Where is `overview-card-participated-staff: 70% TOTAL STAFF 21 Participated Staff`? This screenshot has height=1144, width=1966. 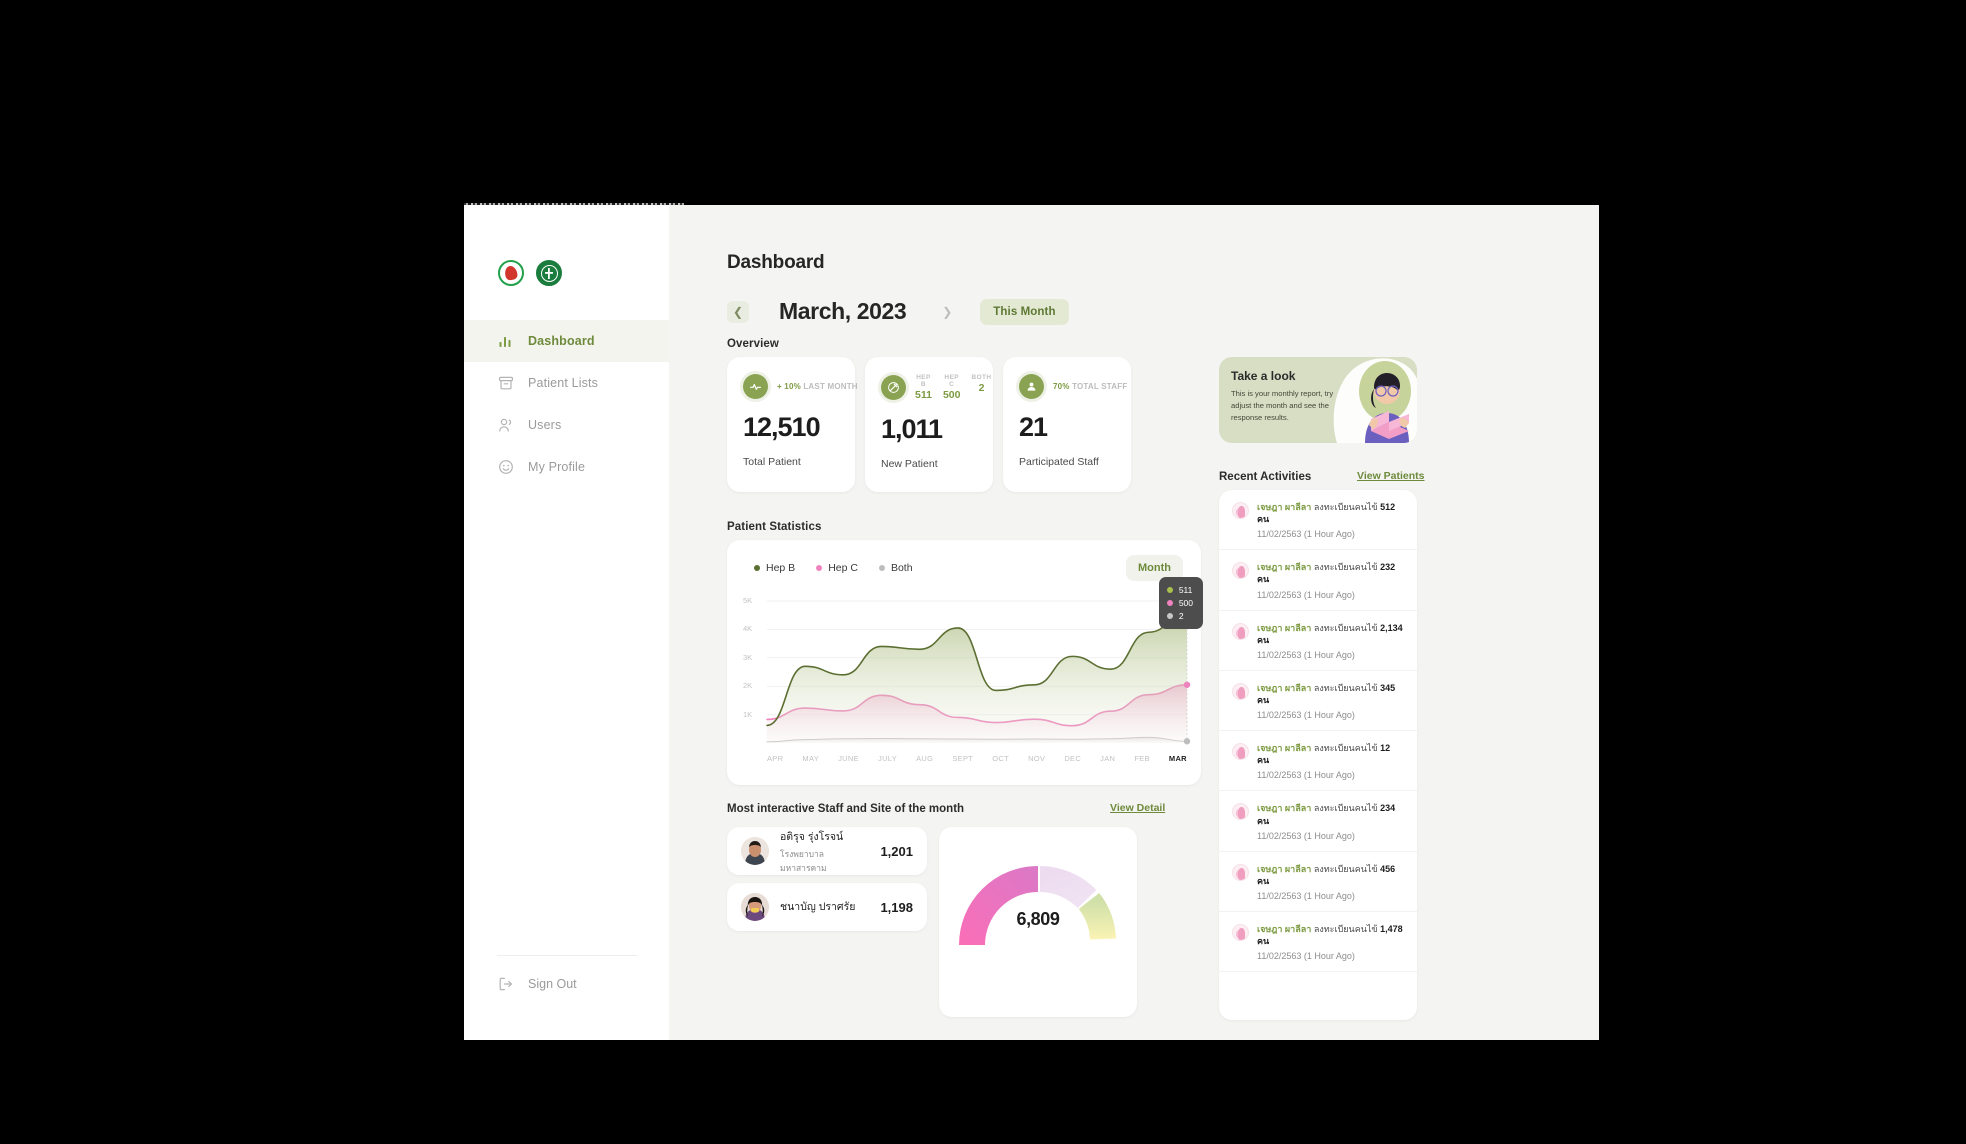
overview-card-participated-staff: 70% TOTAL STAFF 21 Participated Staff is located at coordinates (1067, 424).